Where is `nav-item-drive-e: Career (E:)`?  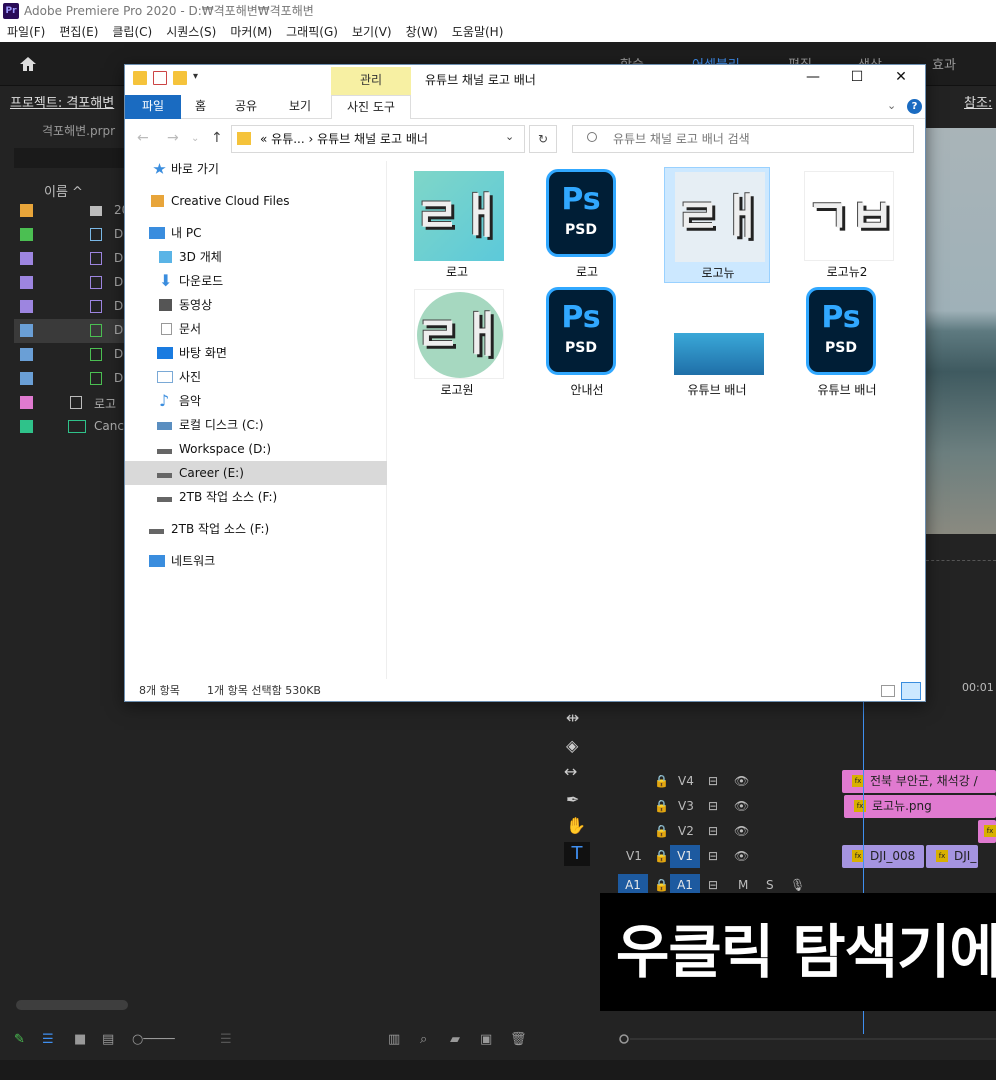 nav-item-drive-e: Career (E:) is located at coordinates (256, 473).